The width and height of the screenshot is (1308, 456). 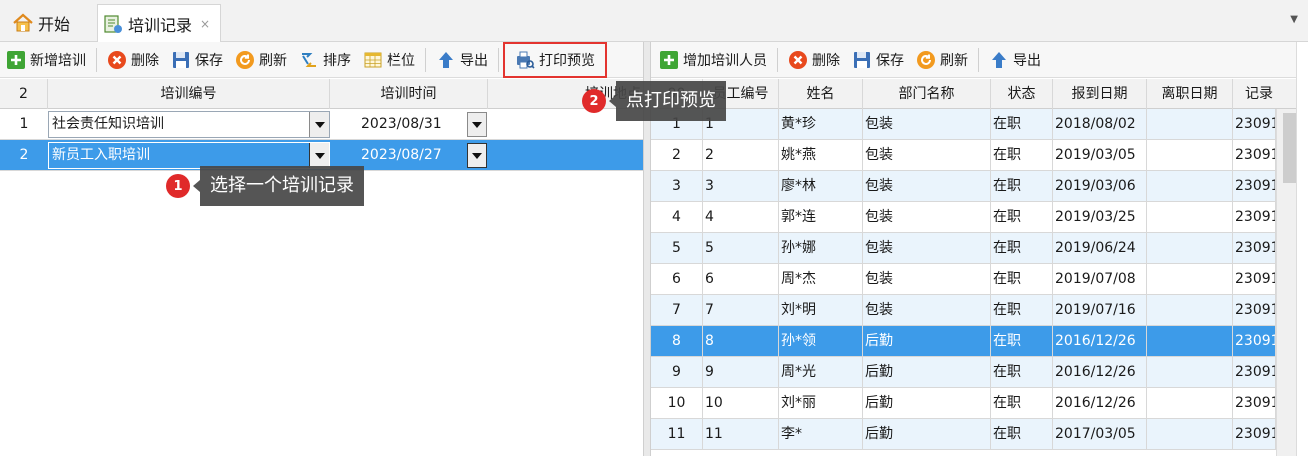 I want to click on export-trainee-button: 导出, so click(x=1015, y=60).